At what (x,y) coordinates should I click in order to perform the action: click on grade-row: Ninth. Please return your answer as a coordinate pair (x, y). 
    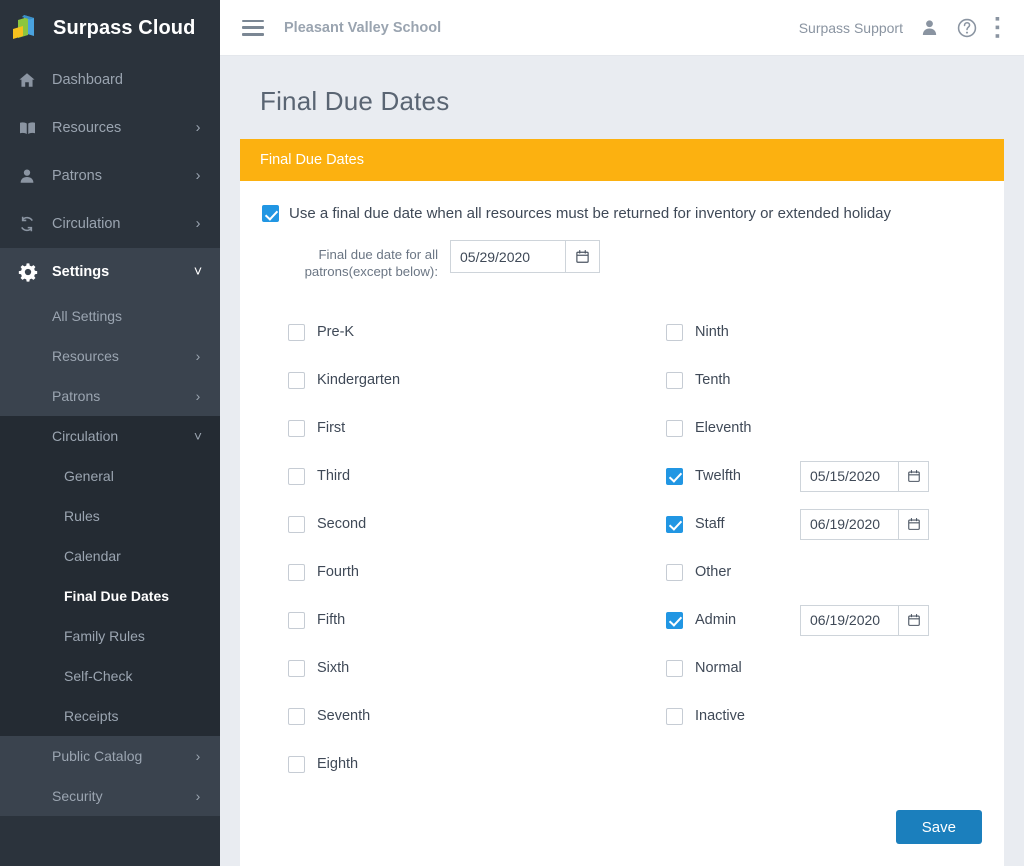
    Looking at the image, I should click on (811, 332).